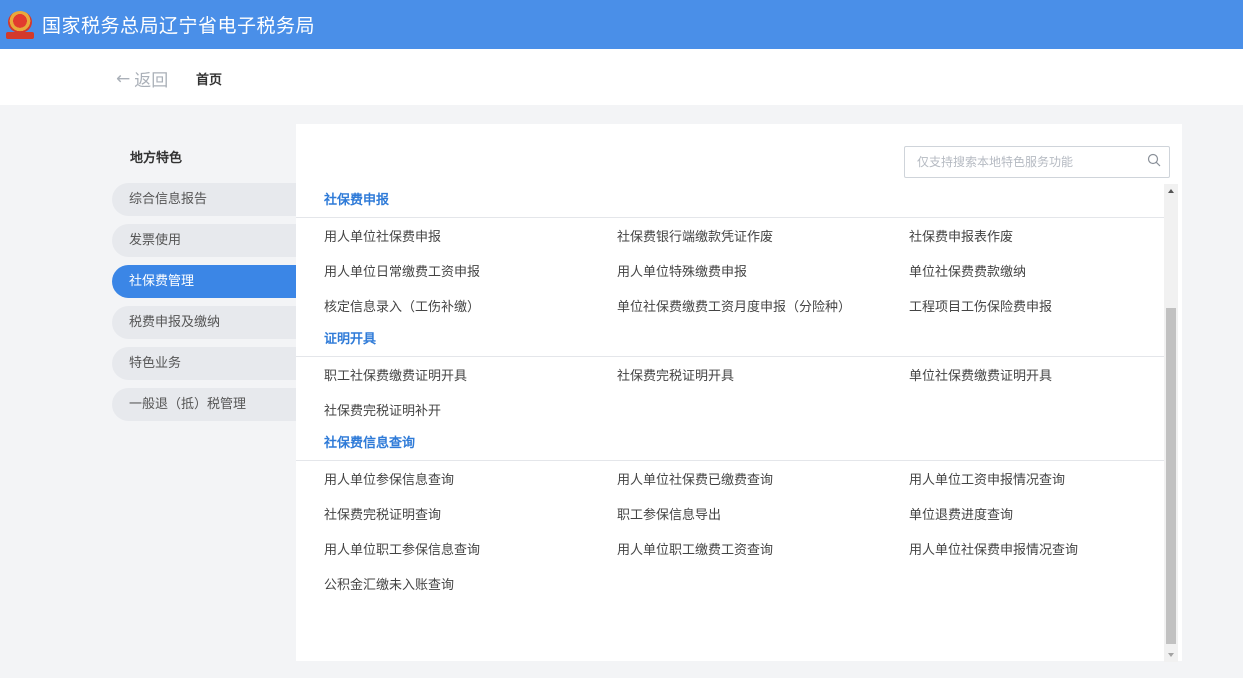 The height and width of the screenshot is (678, 1243). What do you see at coordinates (402, 305) in the screenshot?
I see `service-link: 核定信息录入（工伤补缴）` at bounding box center [402, 305].